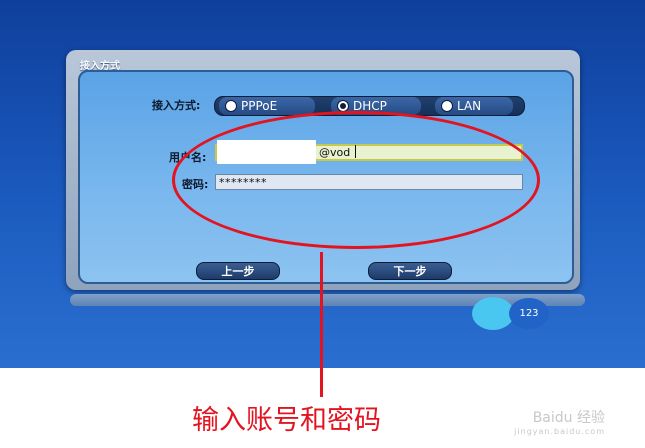  What do you see at coordinates (469, 106) in the screenshot?
I see `radio-label: LAN` at bounding box center [469, 106].